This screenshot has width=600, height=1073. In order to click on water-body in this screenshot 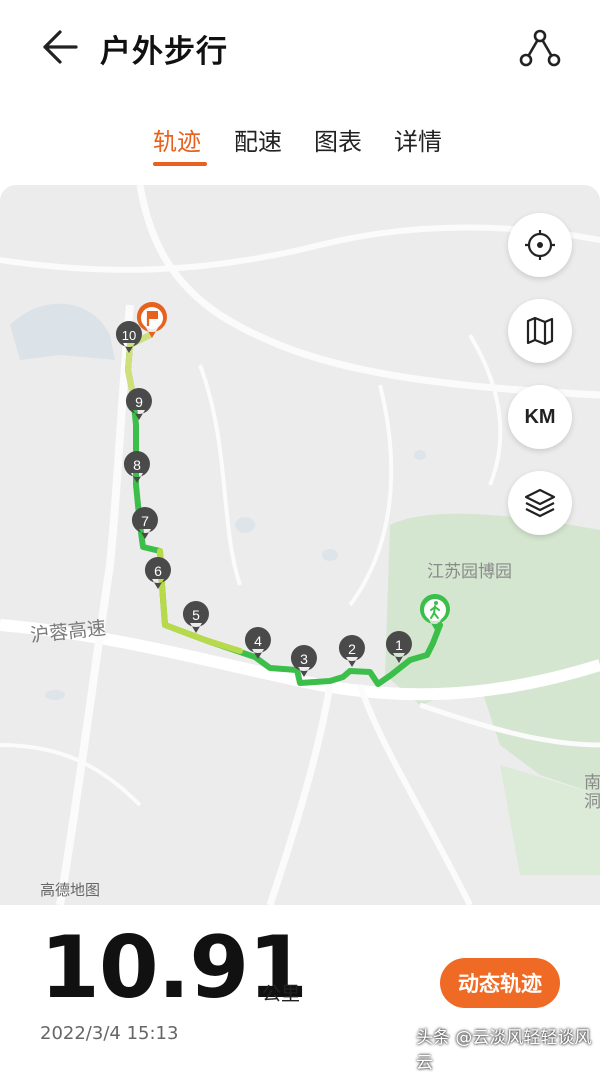, I will do `click(62, 331)`.